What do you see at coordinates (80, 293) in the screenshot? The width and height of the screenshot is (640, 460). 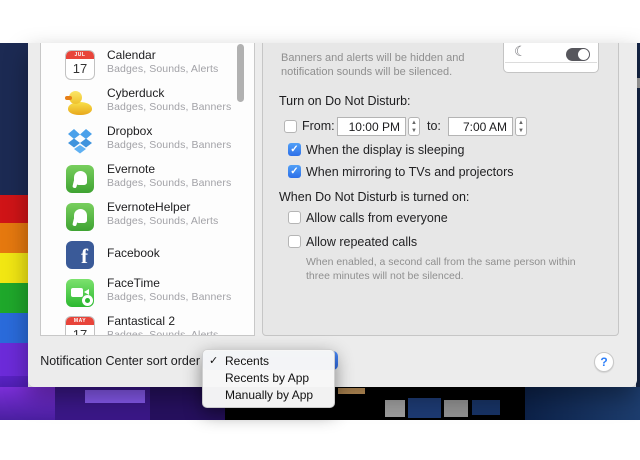 I see `facetime-icon` at bounding box center [80, 293].